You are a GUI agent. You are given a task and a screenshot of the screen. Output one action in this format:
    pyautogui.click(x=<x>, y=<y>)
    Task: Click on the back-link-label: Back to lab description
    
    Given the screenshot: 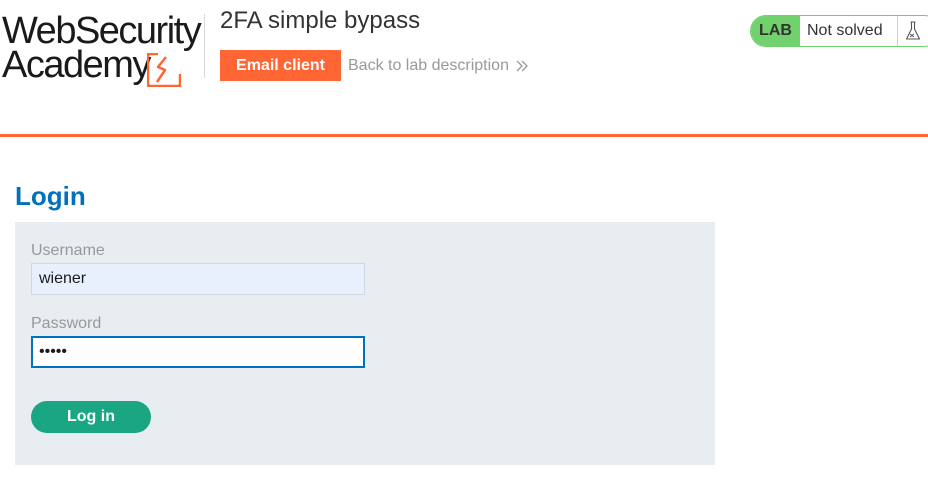 What is the action you would take?
    pyautogui.click(x=428, y=65)
    